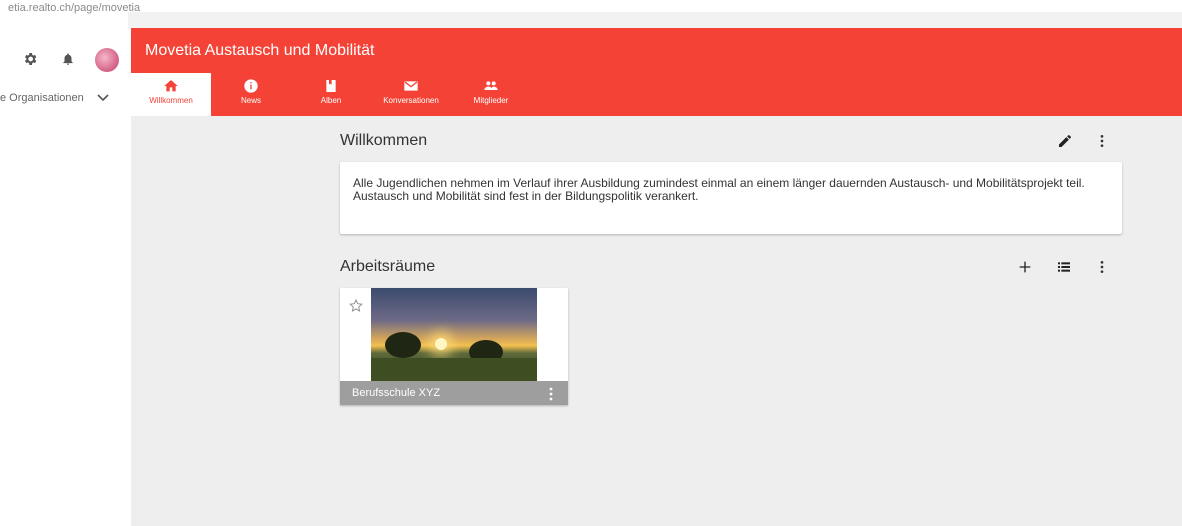 The width and height of the screenshot is (1182, 526). Describe the element at coordinates (491, 100) in the screenshot. I see `tab-label: Mitglieder` at that location.